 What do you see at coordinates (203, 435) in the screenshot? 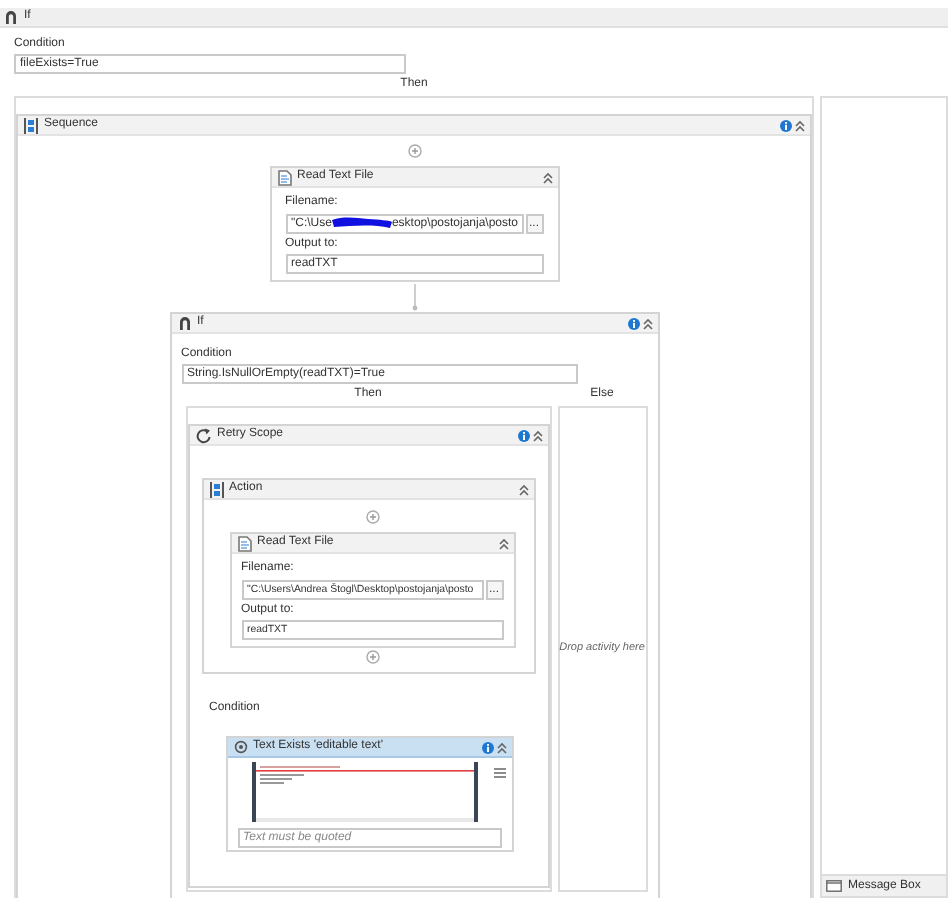
I see `retry-icon` at bounding box center [203, 435].